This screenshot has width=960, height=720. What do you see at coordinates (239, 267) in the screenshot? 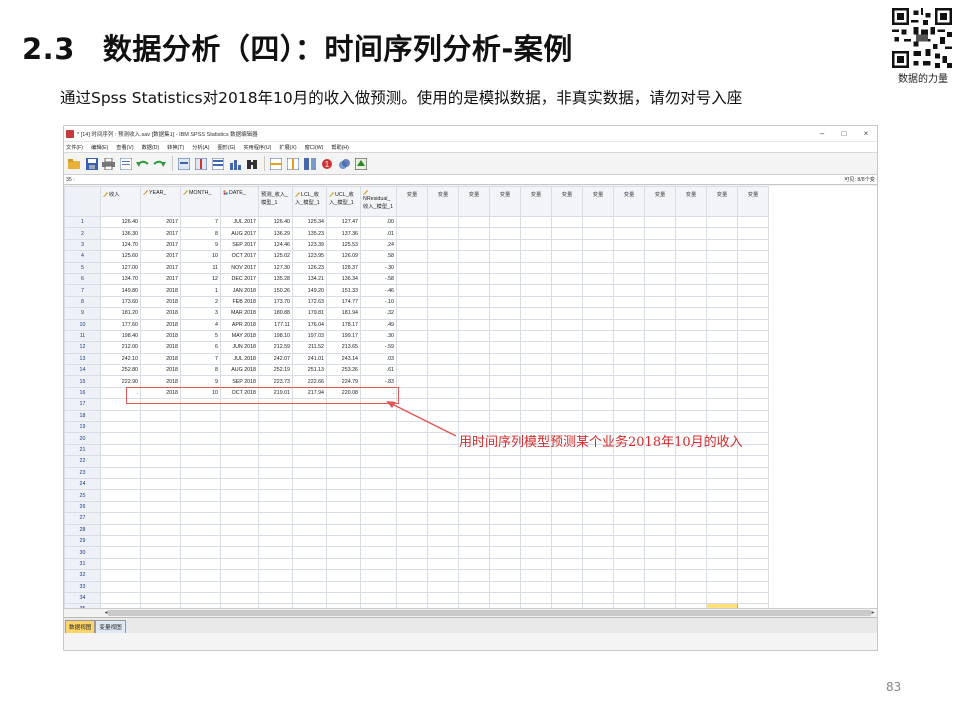
I see `data-cell: NOV 2017` at bounding box center [239, 267].